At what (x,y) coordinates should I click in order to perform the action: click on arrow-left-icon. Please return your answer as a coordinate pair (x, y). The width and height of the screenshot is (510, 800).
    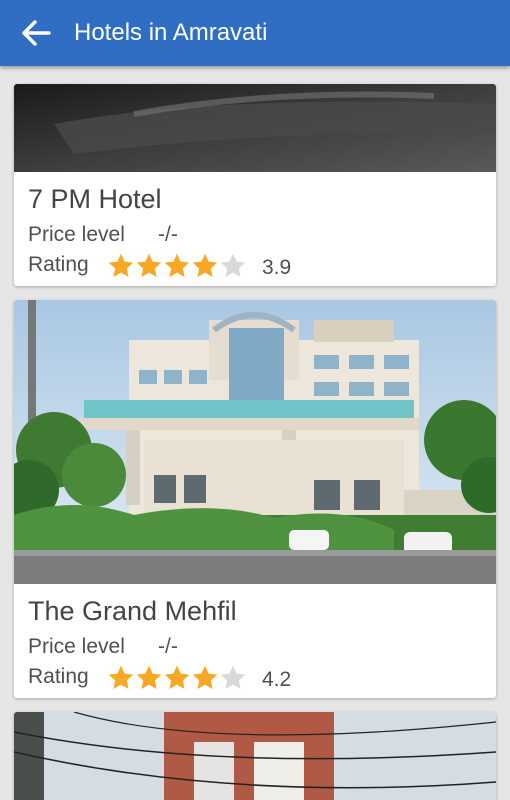
    Looking at the image, I should click on (36, 33).